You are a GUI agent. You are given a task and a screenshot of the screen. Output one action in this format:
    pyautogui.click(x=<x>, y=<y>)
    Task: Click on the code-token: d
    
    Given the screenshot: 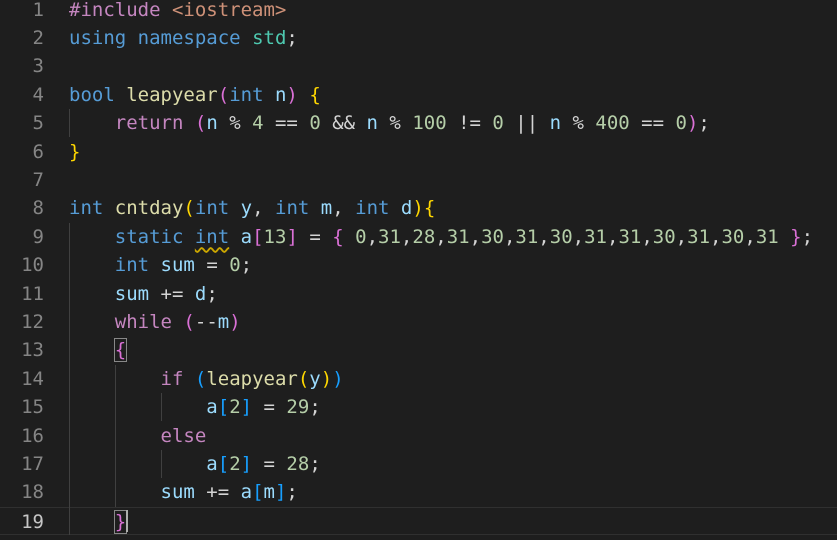 What is the action you would take?
    pyautogui.click(x=406, y=208)
    